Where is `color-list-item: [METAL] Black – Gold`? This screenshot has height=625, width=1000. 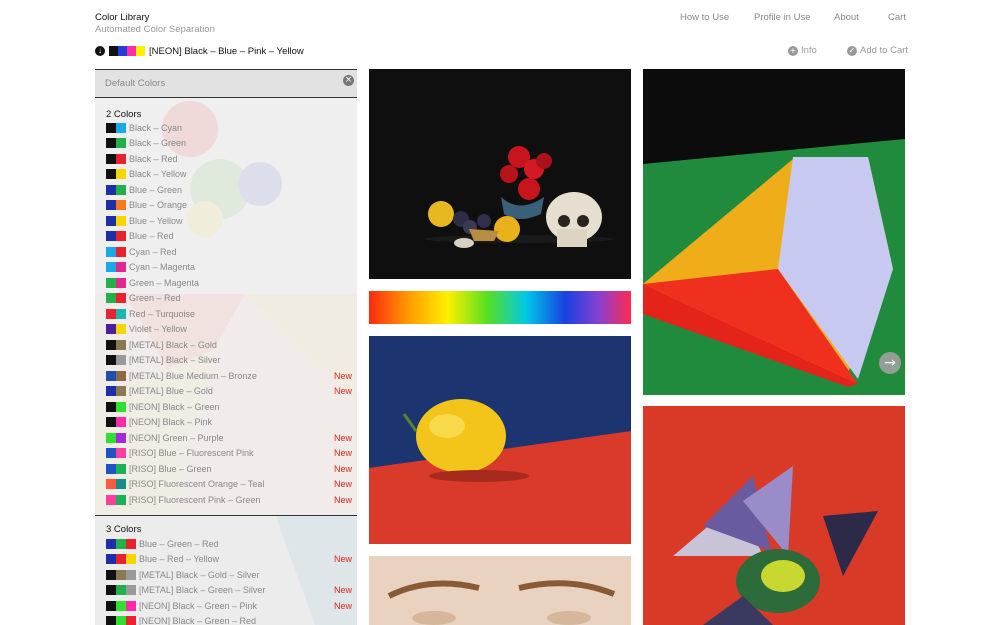 color-list-item: [METAL] Black – Gold is located at coordinates (229, 344).